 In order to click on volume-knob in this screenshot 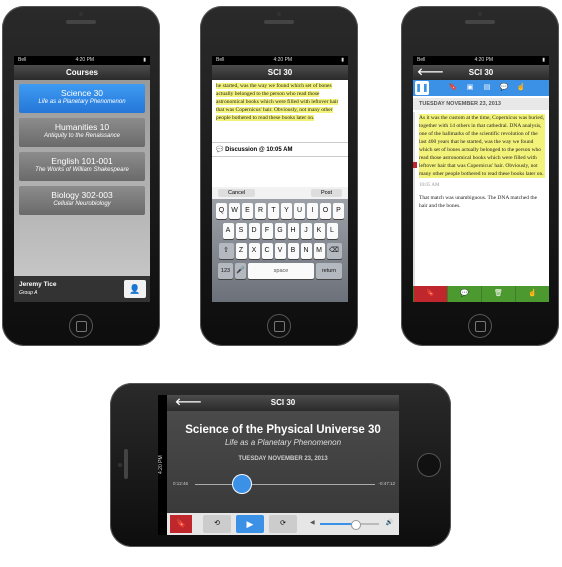, I will do `click(356, 525)`.